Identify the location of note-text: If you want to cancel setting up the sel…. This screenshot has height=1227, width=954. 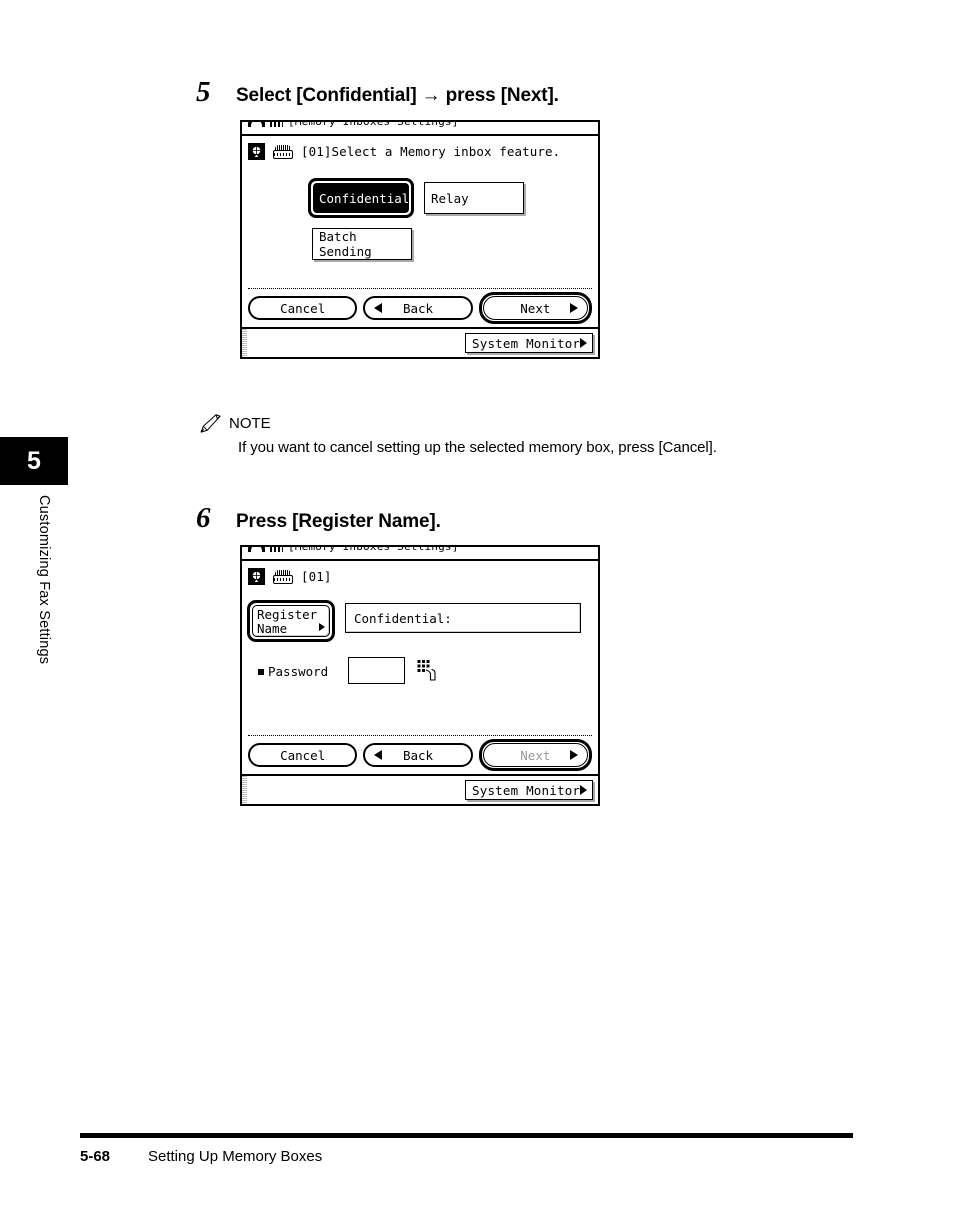
(477, 447).